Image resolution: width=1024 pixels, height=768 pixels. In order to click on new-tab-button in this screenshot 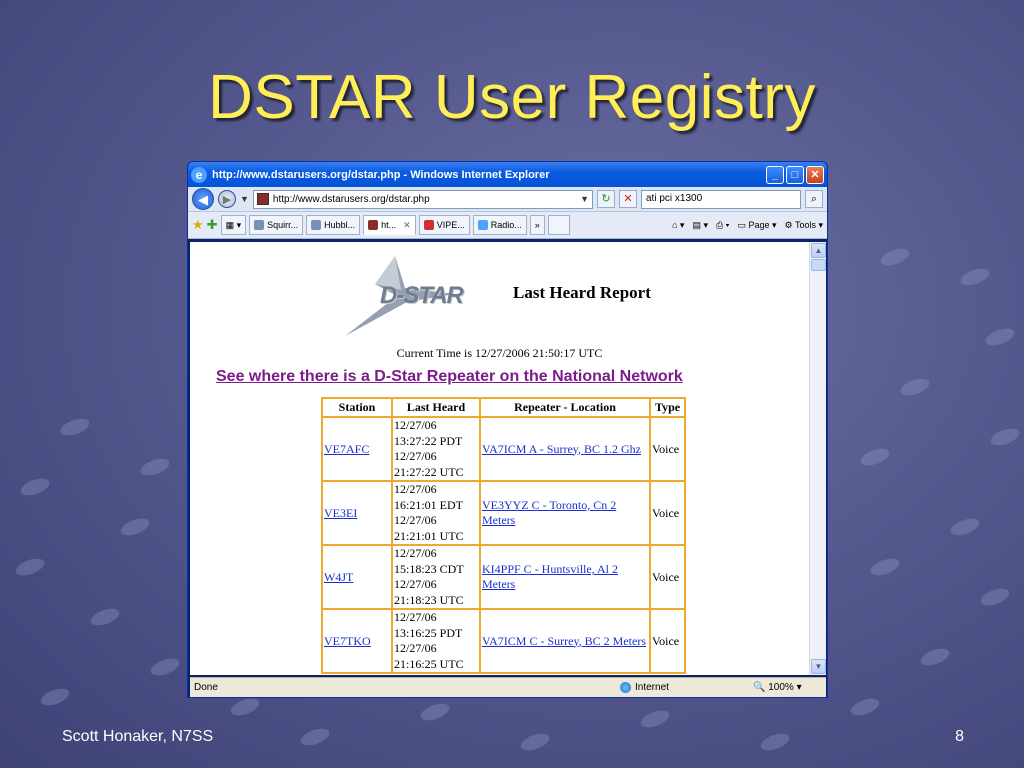, I will do `click(558, 225)`.